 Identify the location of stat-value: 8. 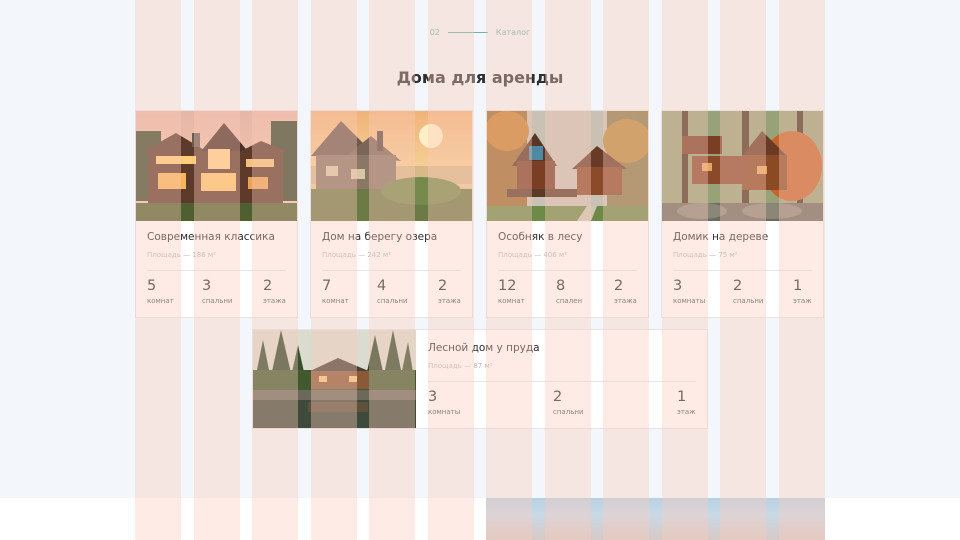
(561, 286).